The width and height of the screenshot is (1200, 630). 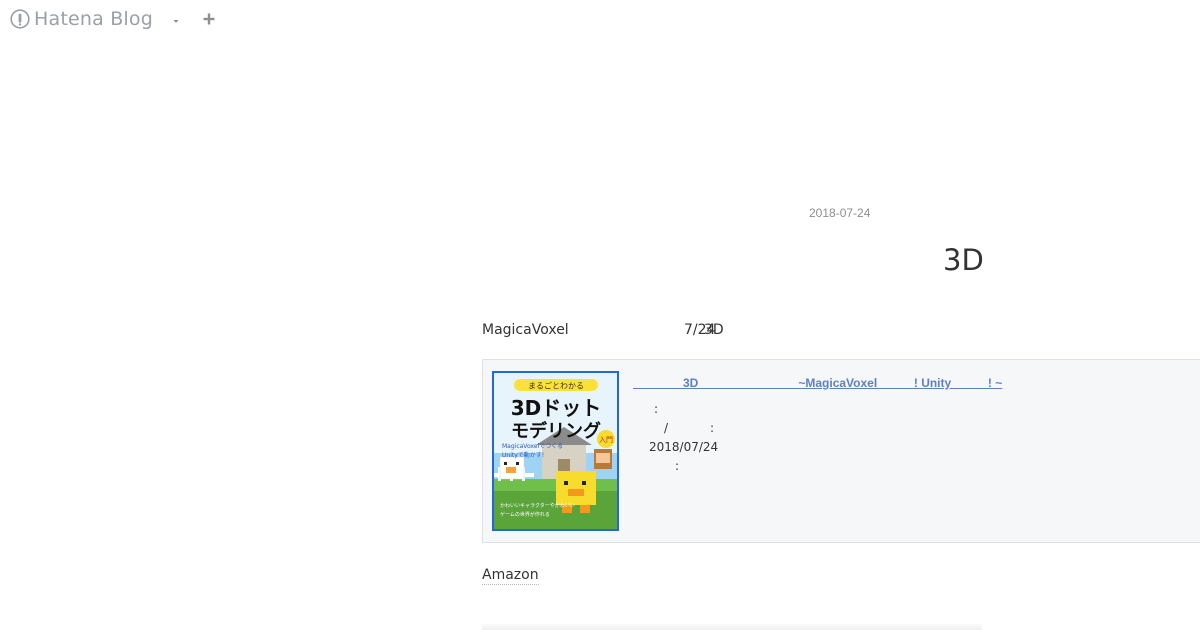 What do you see at coordinates (20, 19) in the screenshot?
I see `hatena-blog-icon` at bounding box center [20, 19].